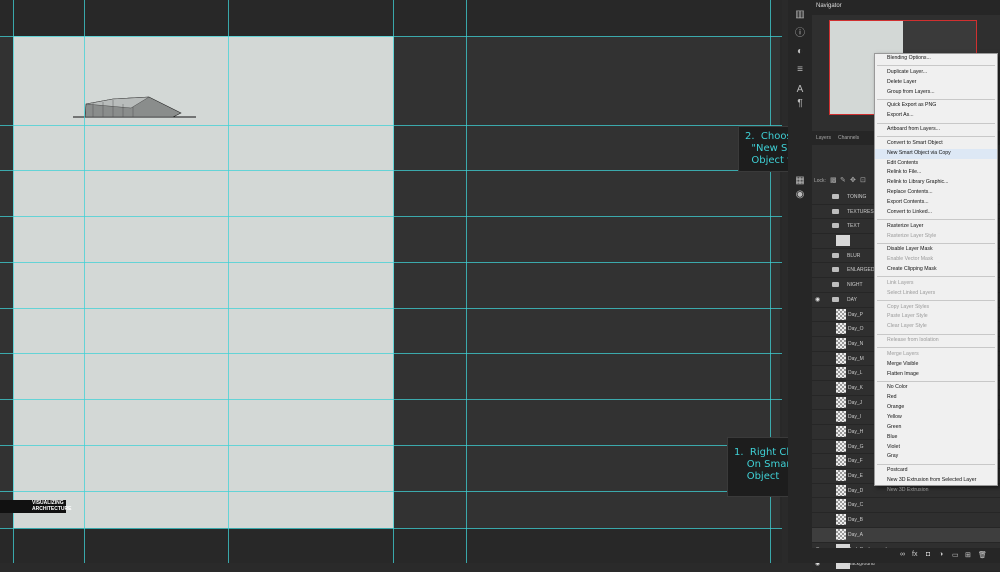  I want to click on menu-item: Rasterize Layer, so click(936, 227).